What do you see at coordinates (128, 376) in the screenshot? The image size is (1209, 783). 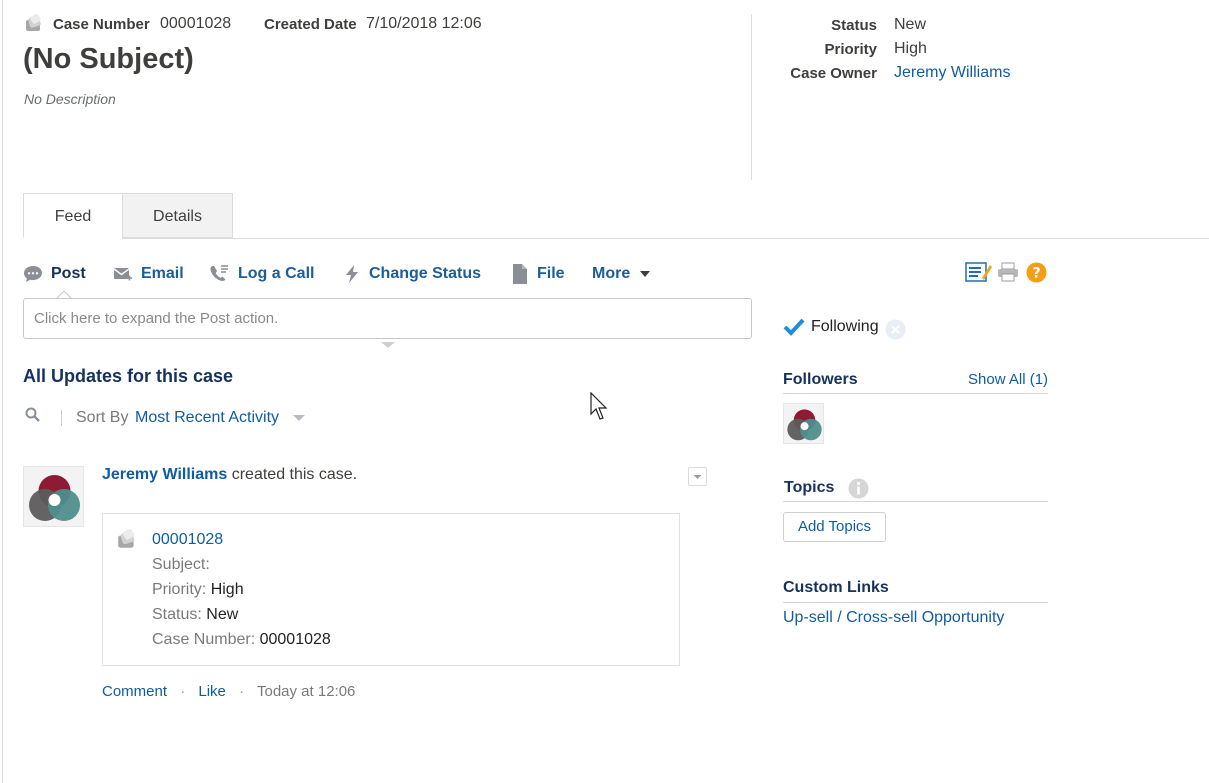 I see `feed-heading: All Updates for this case` at bounding box center [128, 376].